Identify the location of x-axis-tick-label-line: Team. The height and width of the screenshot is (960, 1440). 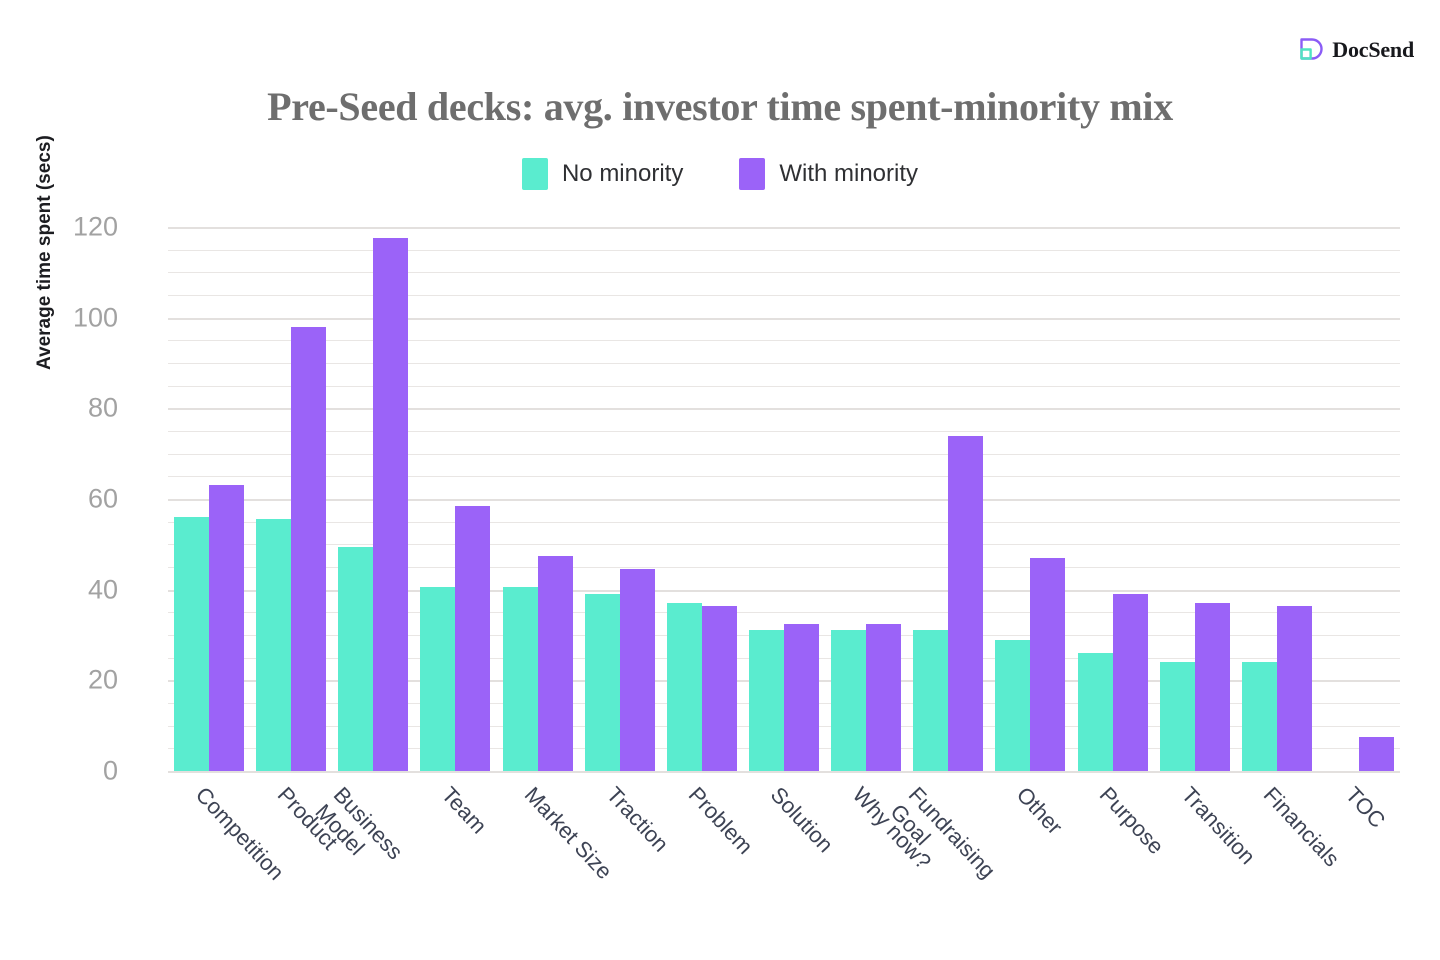
(465, 810).